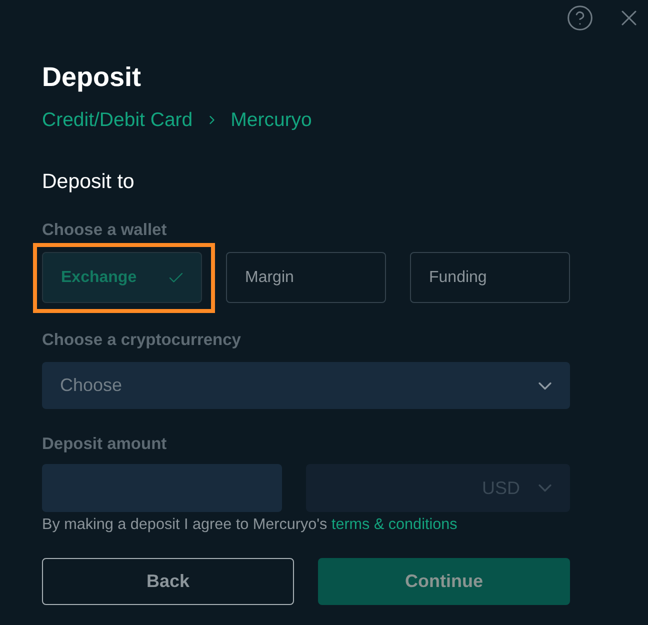 This screenshot has width=648, height=625. What do you see at coordinates (117, 120) in the screenshot?
I see `breadcrumb-link: Credit/Debit Card` at bounding box center [117, 120].